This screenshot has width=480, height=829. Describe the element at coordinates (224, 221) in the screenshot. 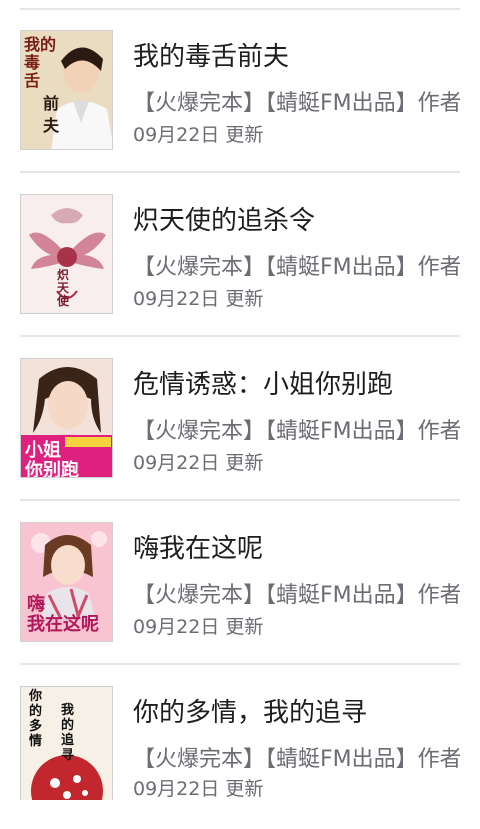

I see `book-title: 炽天使的追杀令` at that location.